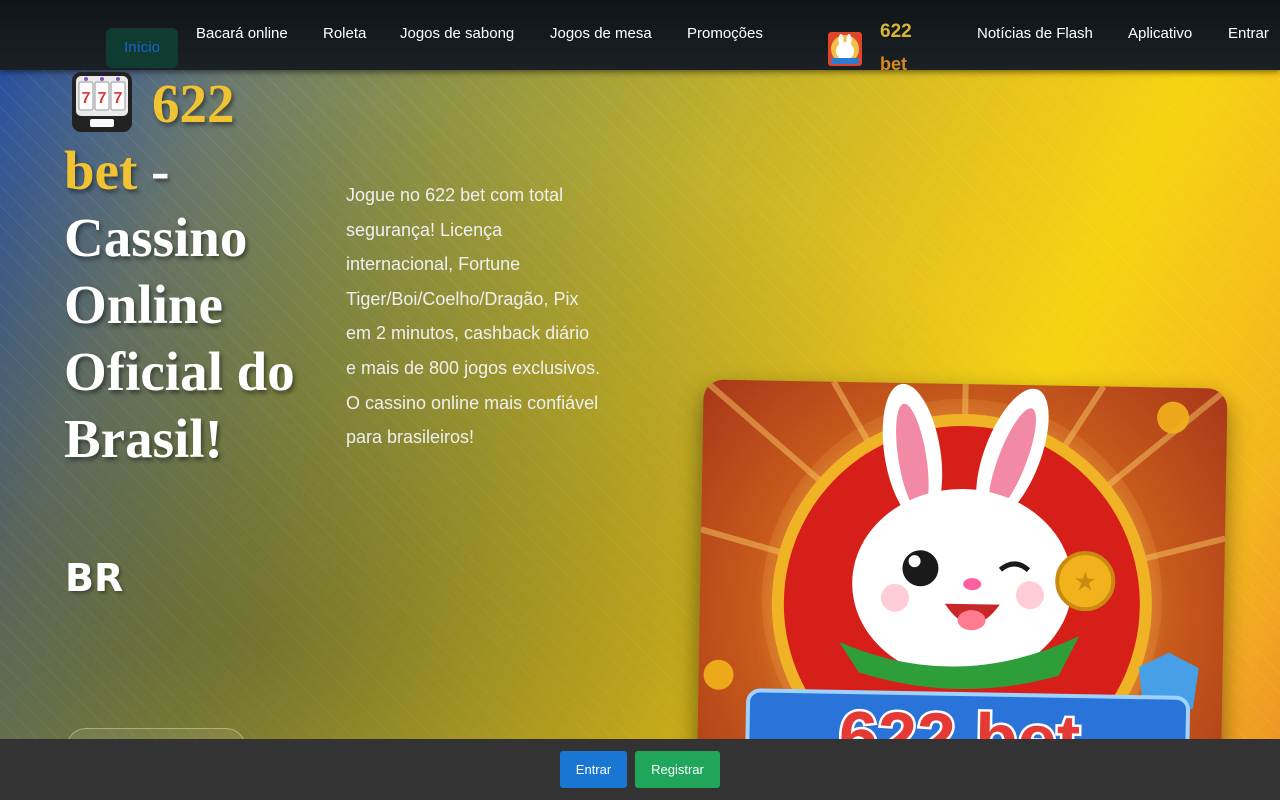  I want to click on login-button: Entrar, so click(593, 769).